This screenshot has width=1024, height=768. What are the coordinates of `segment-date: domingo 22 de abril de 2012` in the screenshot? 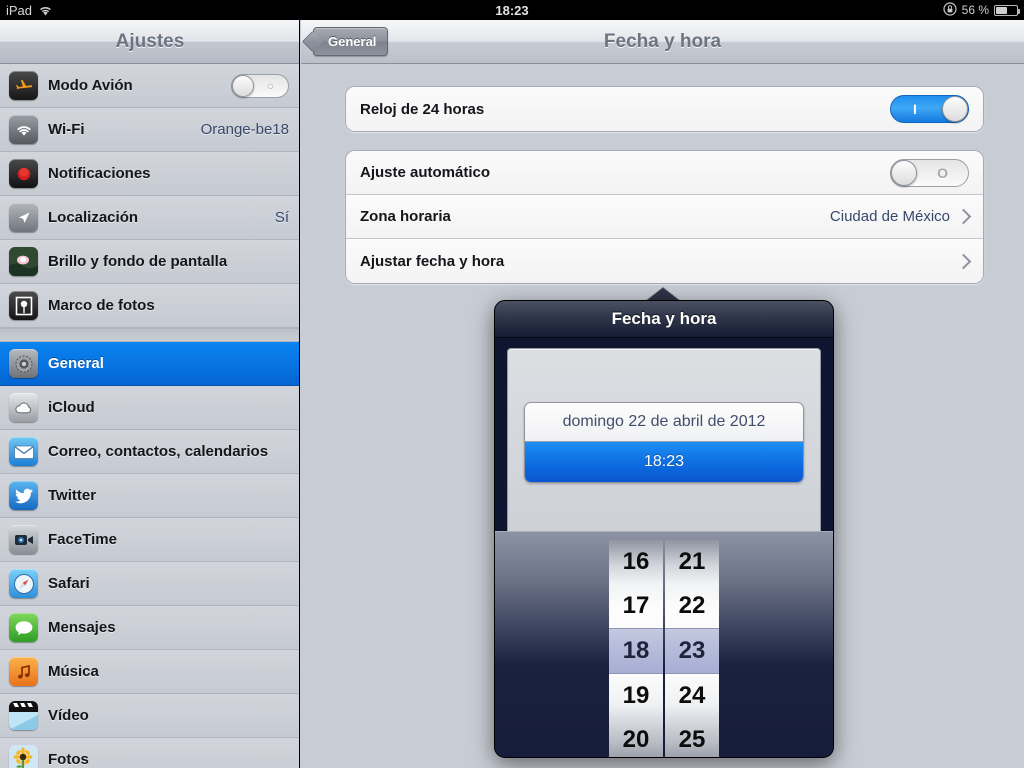 It's located at (664, 422).